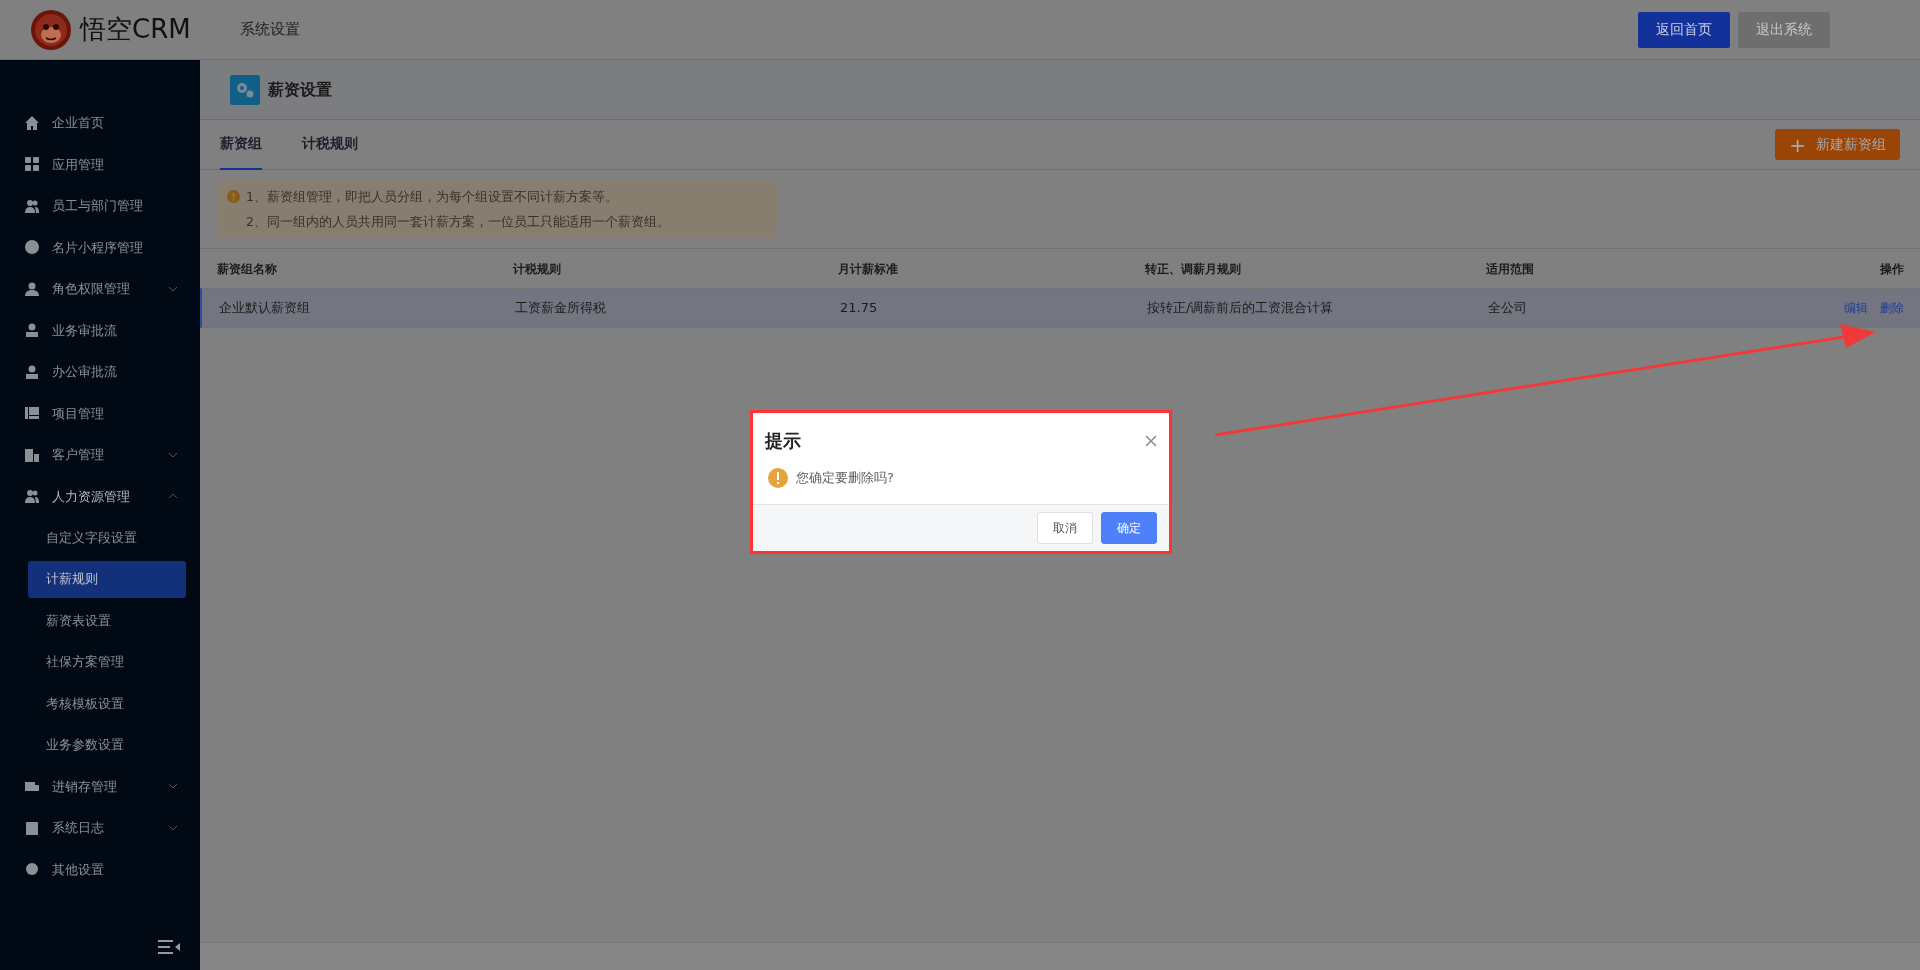 The image size is (1920, 970). I want to click on sidebar-item: 应用管理, so click(100, 164).